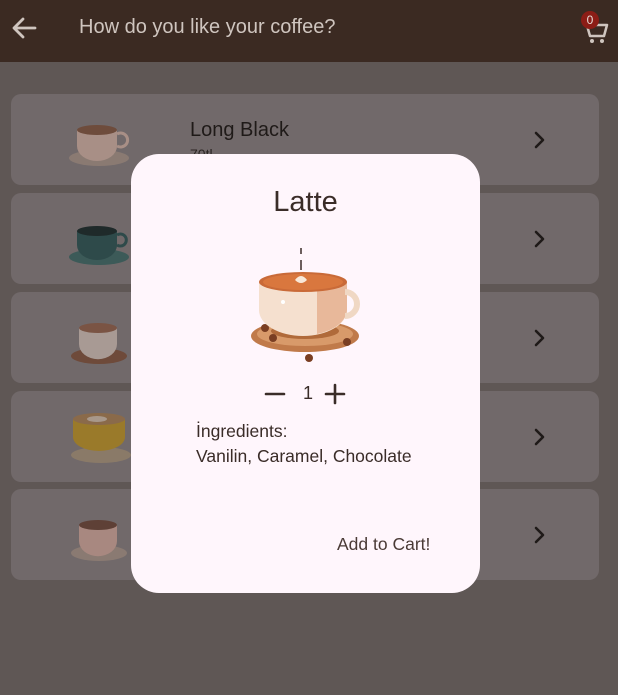 The width and height of the screenshot is (618, 695). What do you see at coordinates (275, 394) in the screenshot?
I see `minus-button` at bounding box center [275, 394].